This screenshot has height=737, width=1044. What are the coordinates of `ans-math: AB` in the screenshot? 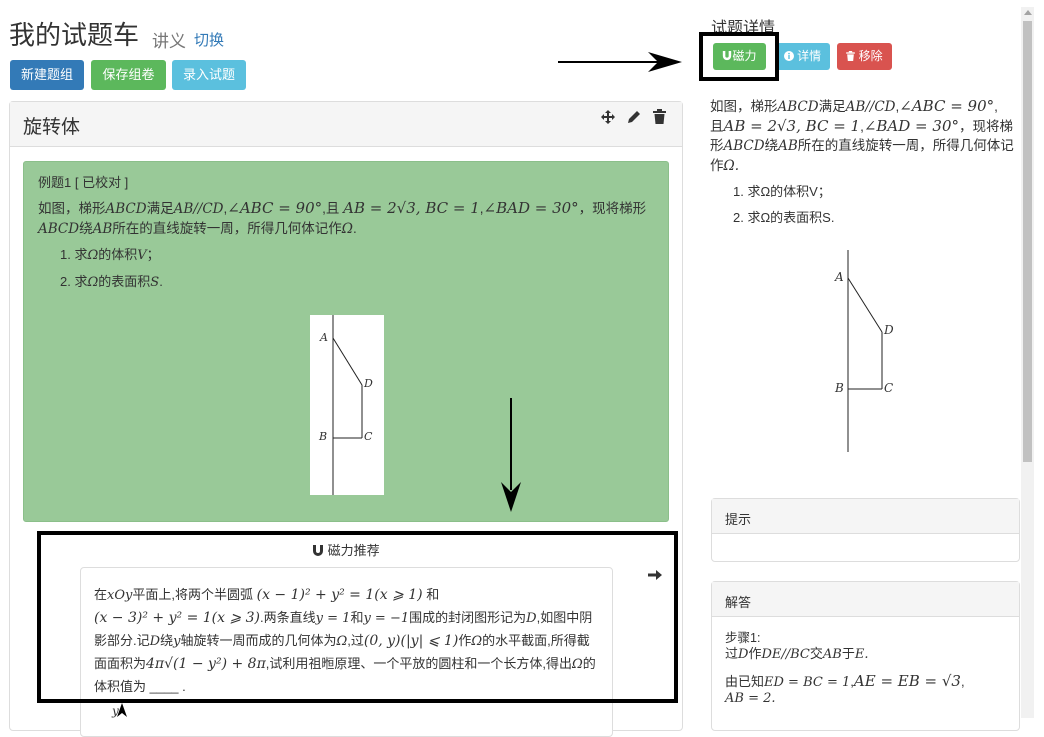 It's located at (832, 654).